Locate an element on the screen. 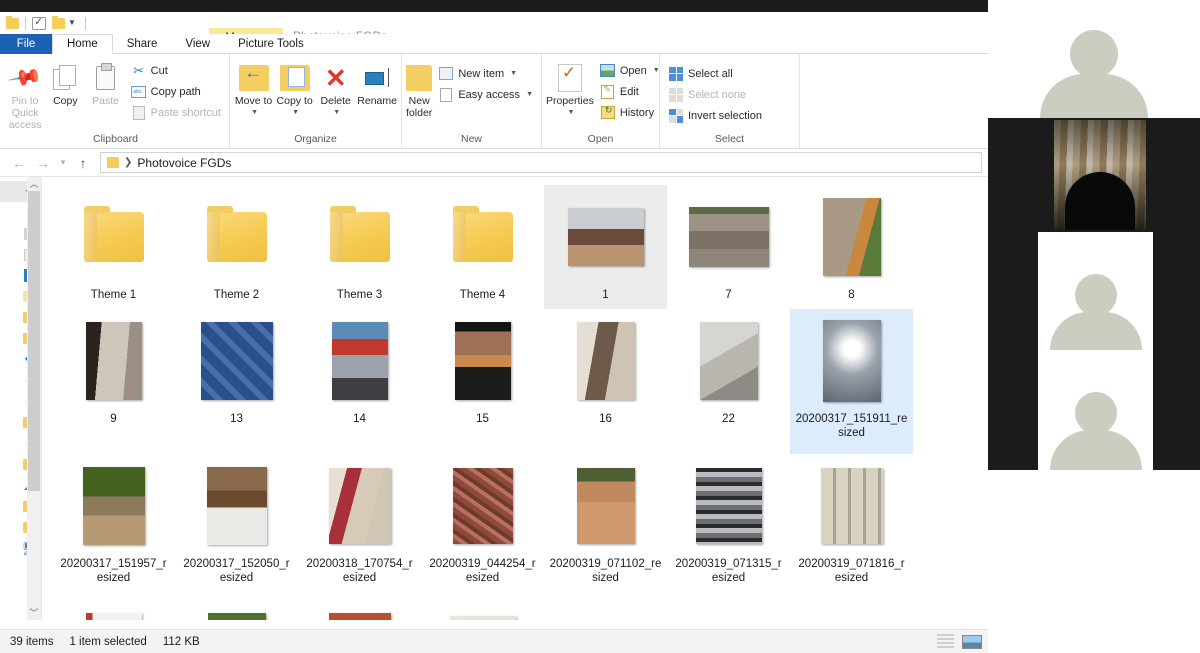  file-item-15: 15 is located at coordinates (482, 381).